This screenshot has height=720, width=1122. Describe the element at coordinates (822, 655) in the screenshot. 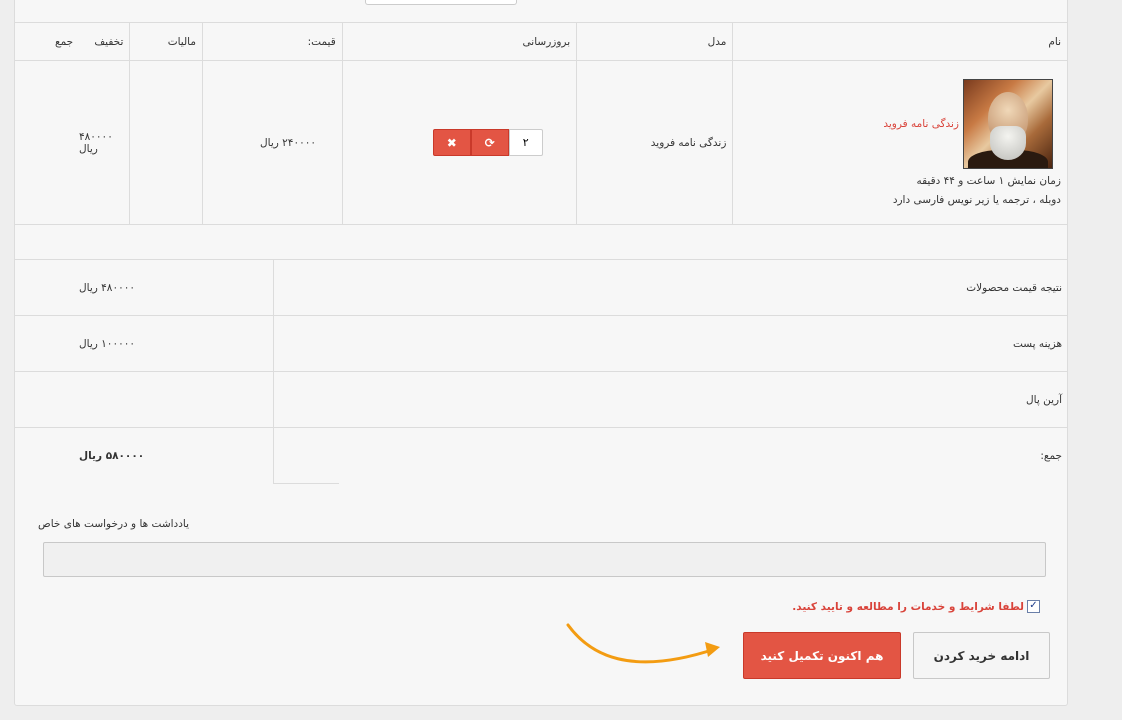

I see `checkout-button: هم اکنون تکمیل کنید` at that location.